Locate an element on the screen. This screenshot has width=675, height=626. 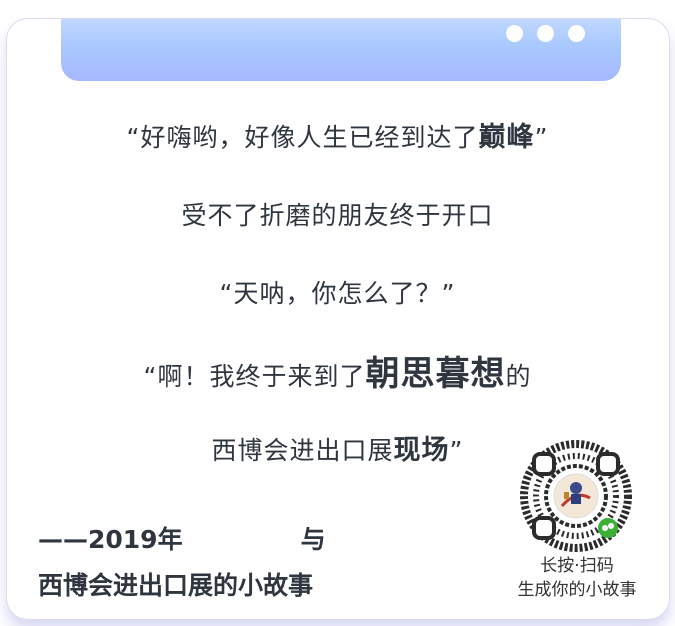
story-line-3: “天呐，你怎么了？” is located at coordinates (337, 292).